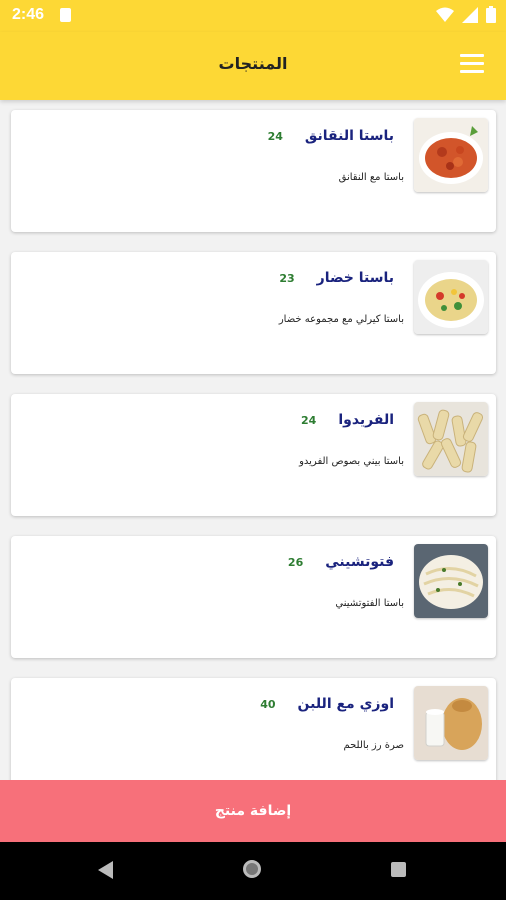 This screenshot has width=506, height=900. Describe the element at coordinates (105, 870) in the screenshot. I see `nav-back-icon` at that location.